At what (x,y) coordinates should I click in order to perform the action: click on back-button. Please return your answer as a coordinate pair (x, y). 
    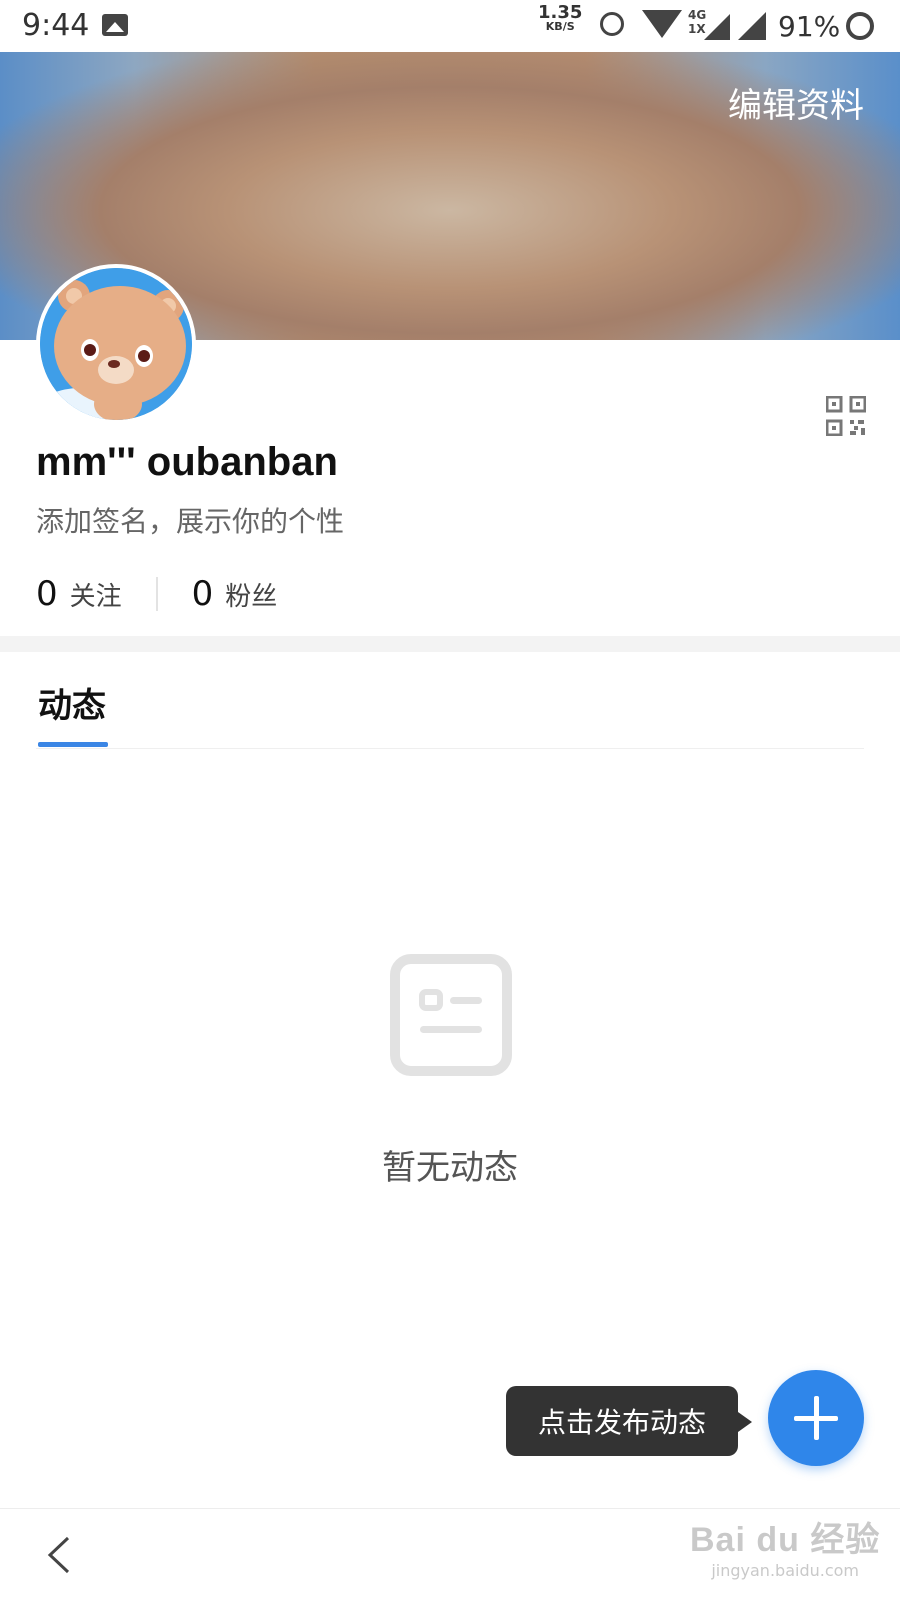
    Looking at the image, I should click on (60, 1555).